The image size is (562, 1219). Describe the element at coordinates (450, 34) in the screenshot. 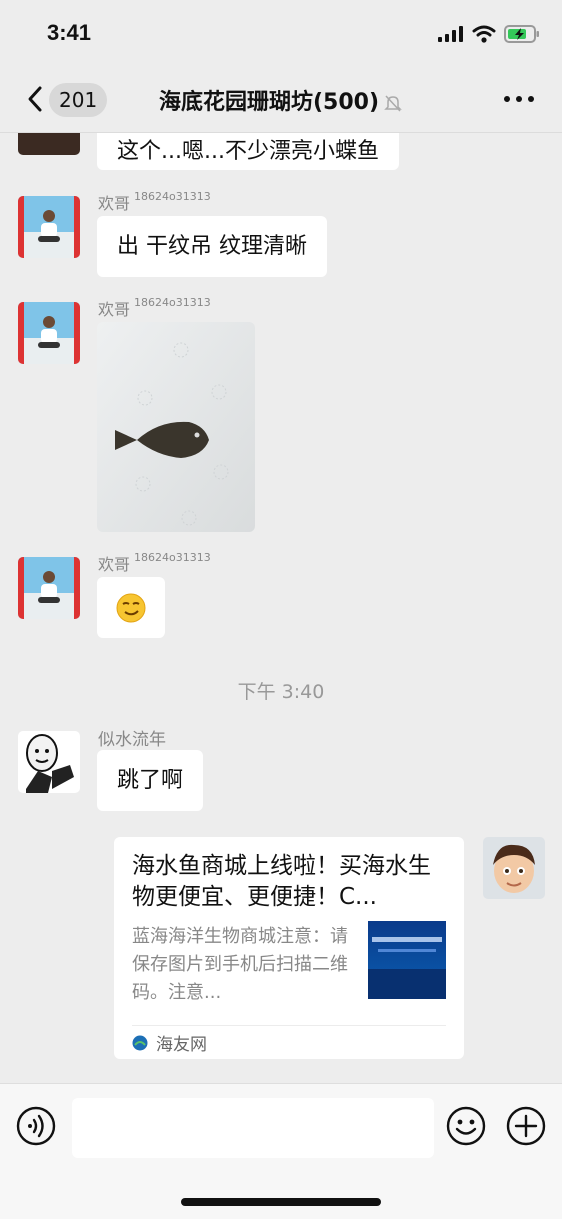

I see `signal-icon` at that location.